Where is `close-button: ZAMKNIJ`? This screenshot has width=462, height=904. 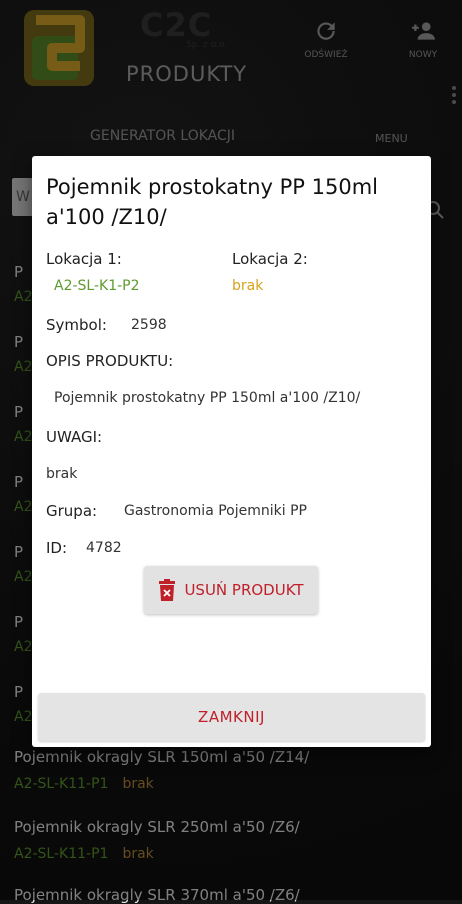
close-button: ZAMKNIJ is located at coordinates (231, 717).